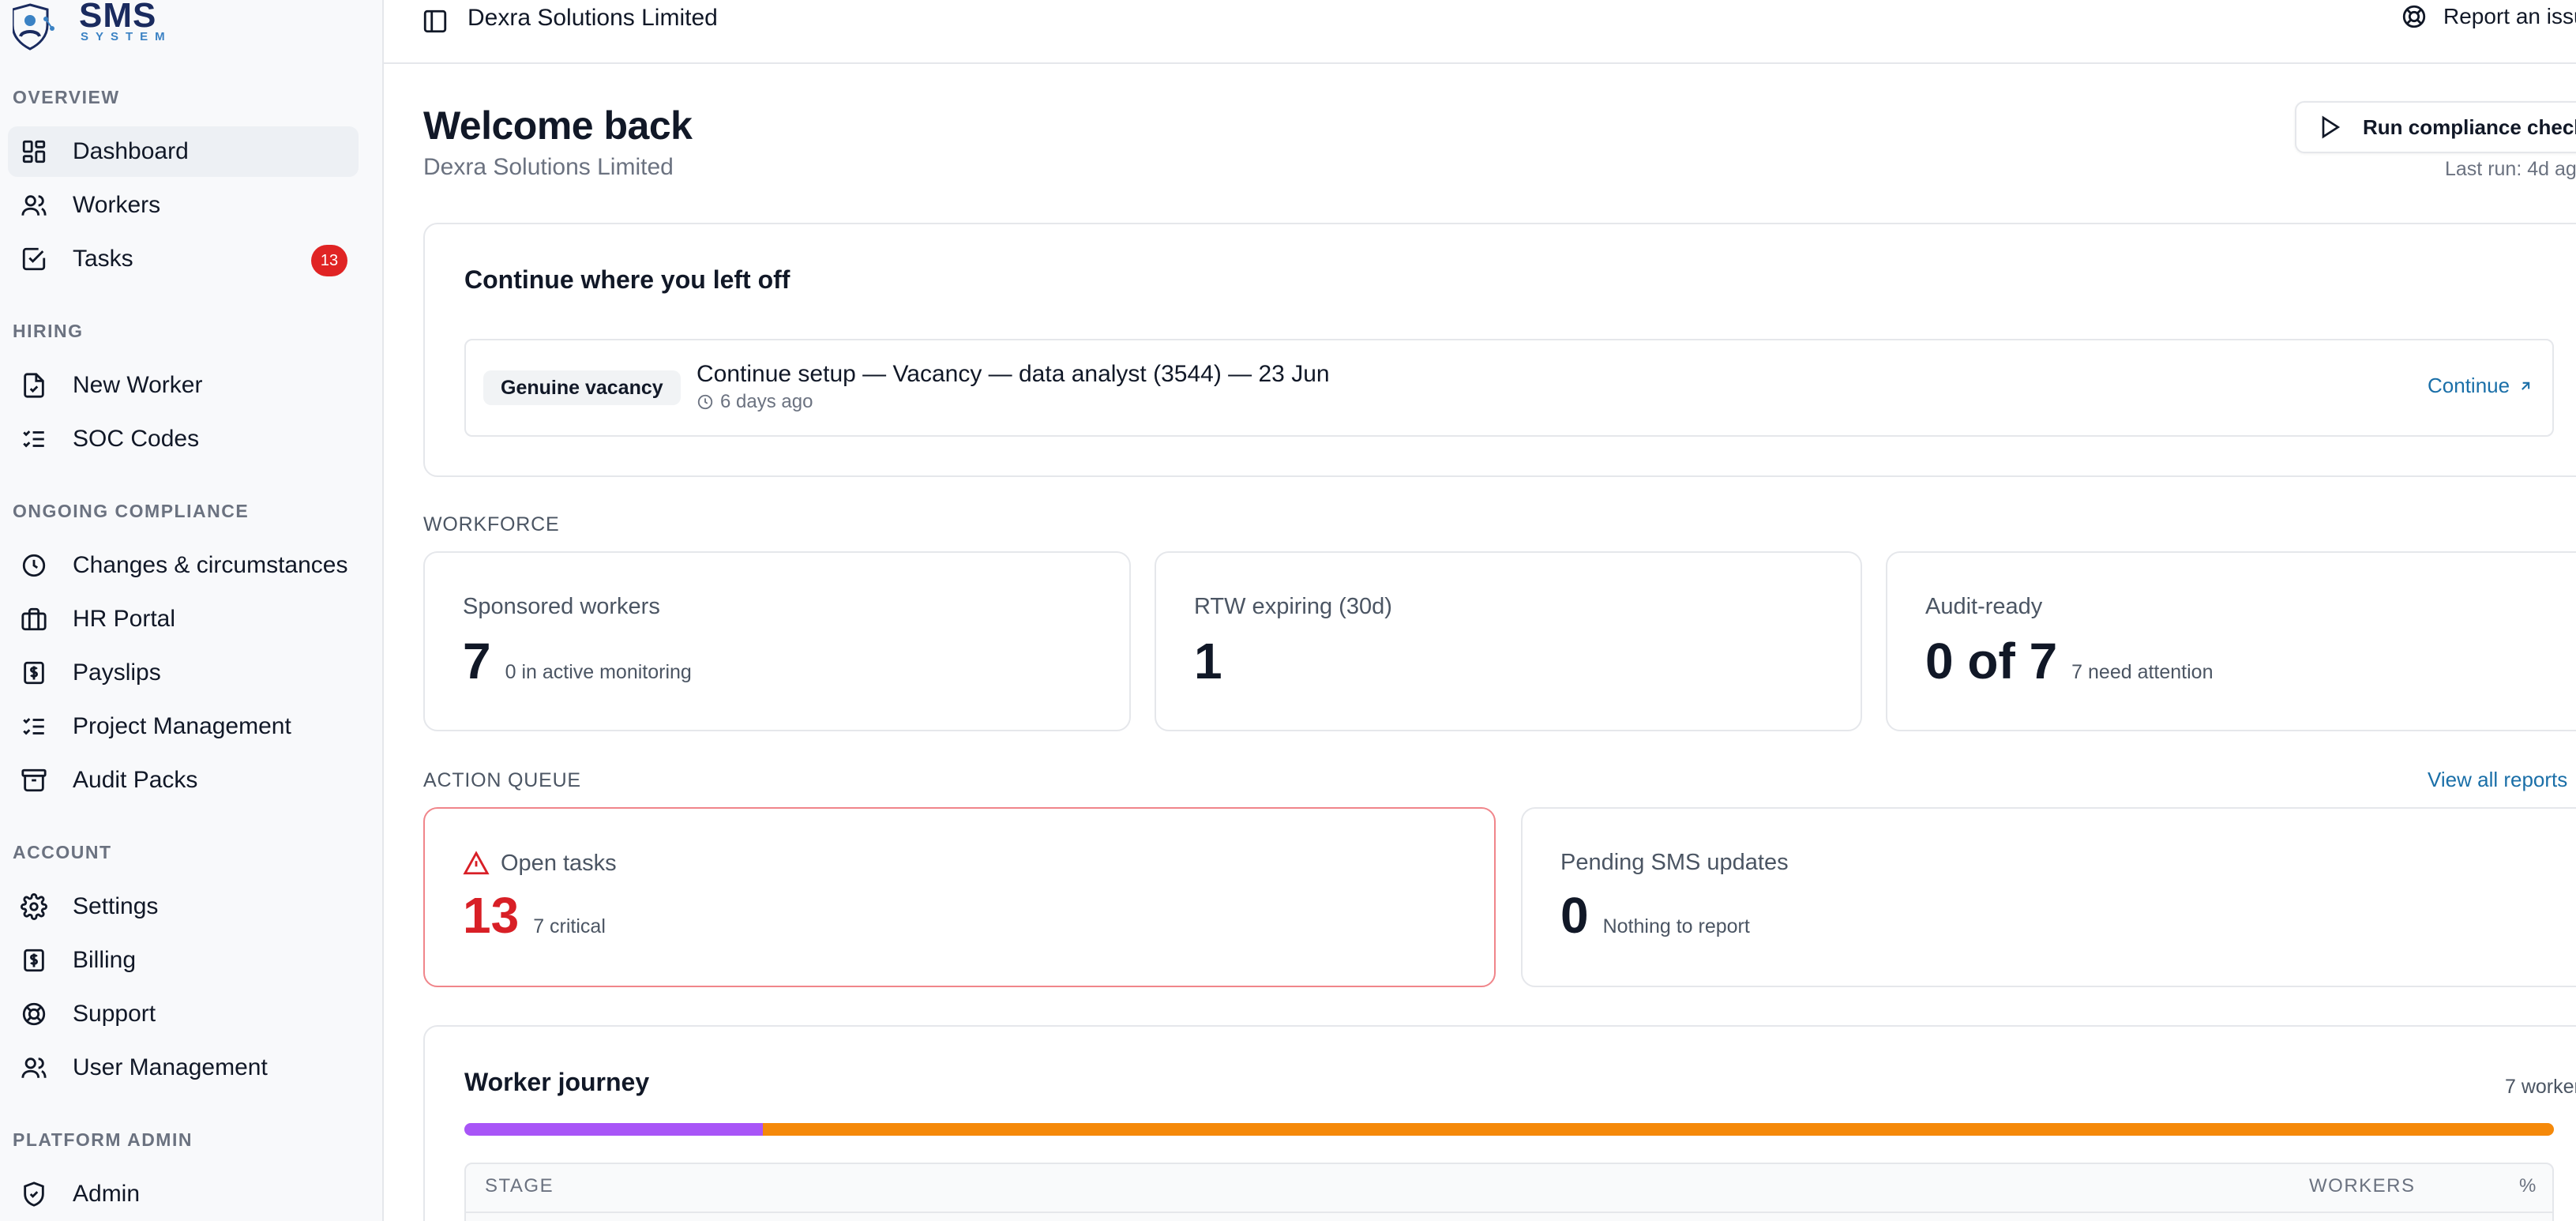  I want to click on tasks-count-badge: 13, so click(329, 260).